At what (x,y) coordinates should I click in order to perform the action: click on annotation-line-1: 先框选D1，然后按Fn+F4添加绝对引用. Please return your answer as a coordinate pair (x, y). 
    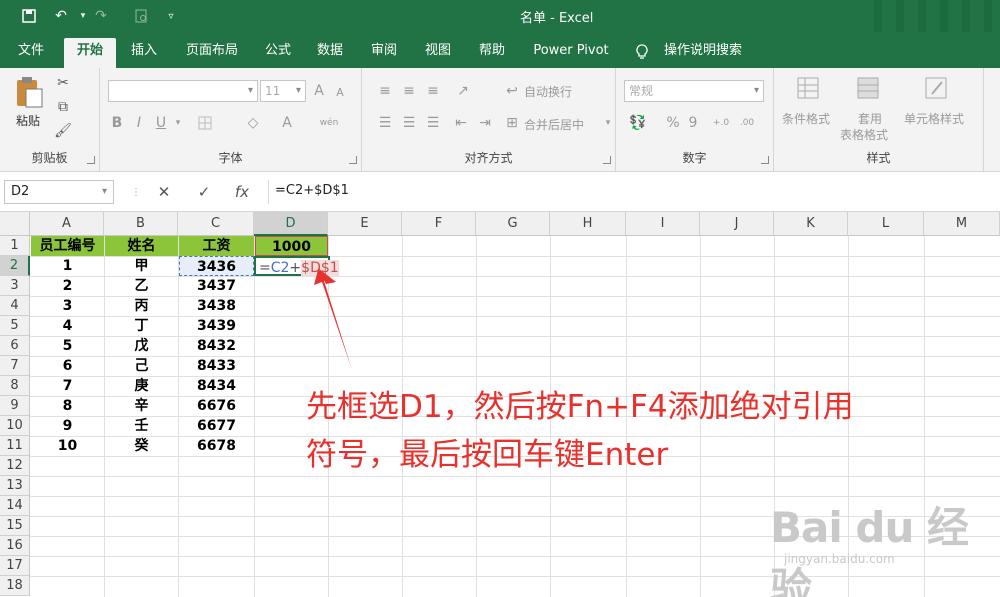
    Looking at the image, I should click on (580, 407).